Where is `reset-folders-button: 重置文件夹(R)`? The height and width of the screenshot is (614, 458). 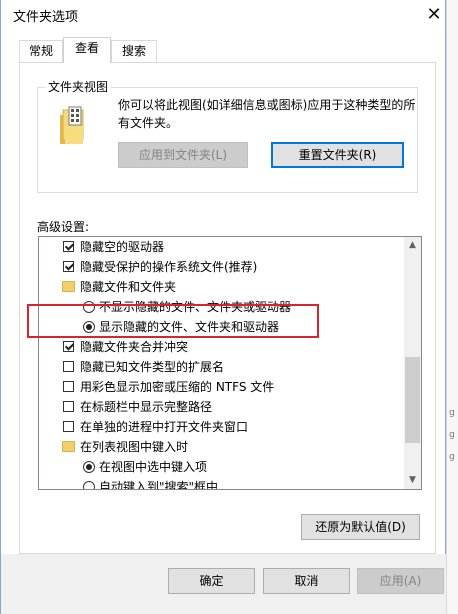
reset-folders-button: 重置文件夹(R) is located at coordinates (337, 155).